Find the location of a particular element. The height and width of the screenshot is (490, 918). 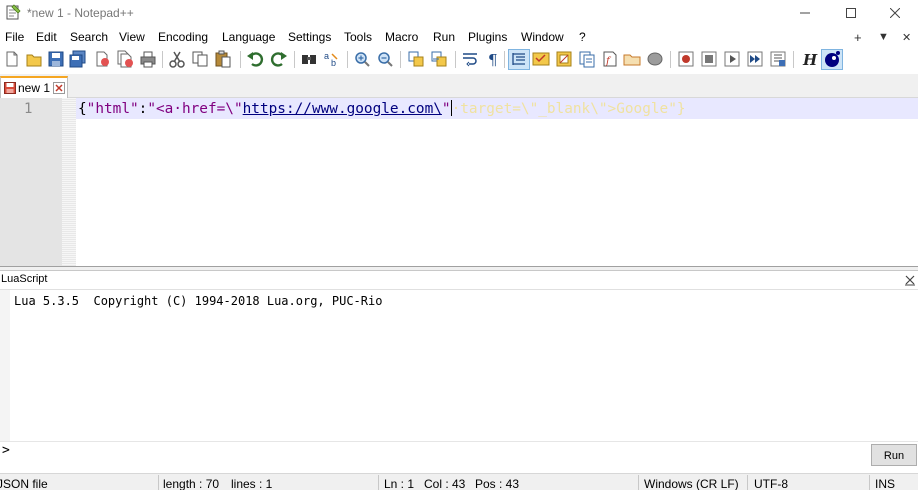

toolbar: ab ¶ f H is located at coordinates (459, 60).